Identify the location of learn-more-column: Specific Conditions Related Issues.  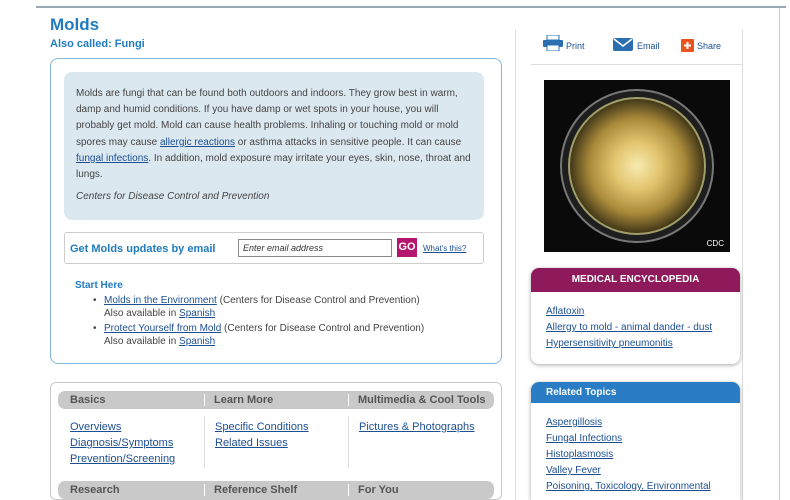
(262, 435).